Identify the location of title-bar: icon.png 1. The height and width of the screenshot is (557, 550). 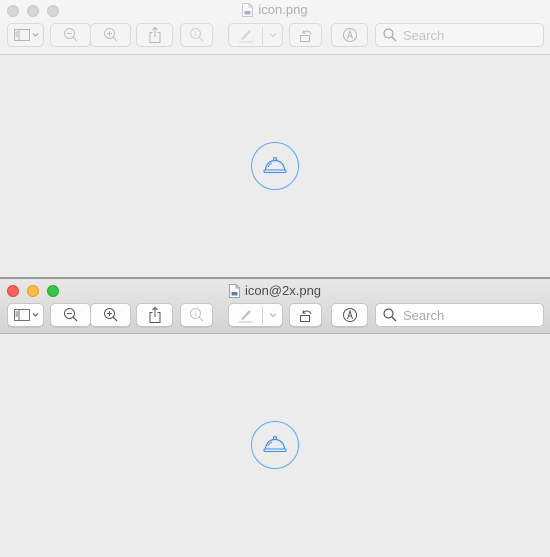
(275, 27).